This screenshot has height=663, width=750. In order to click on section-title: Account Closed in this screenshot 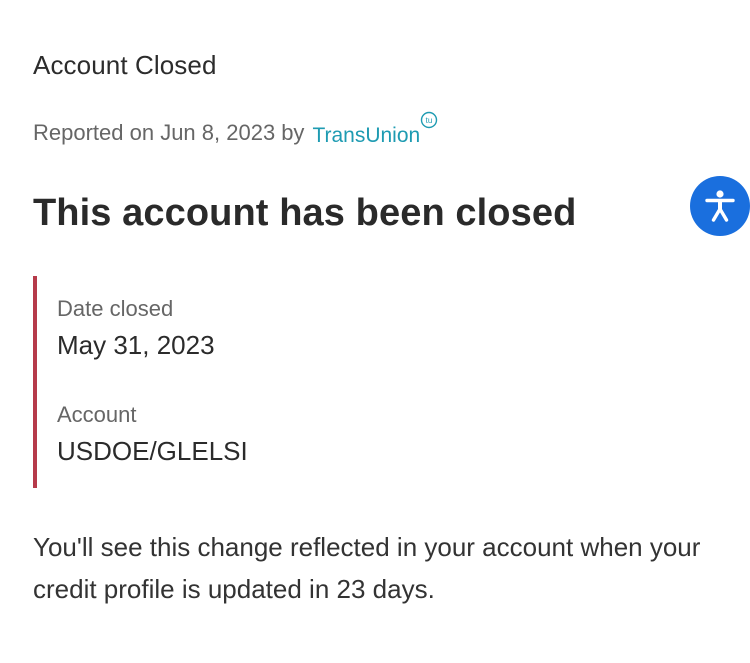, I will do `click(125, 65)`.